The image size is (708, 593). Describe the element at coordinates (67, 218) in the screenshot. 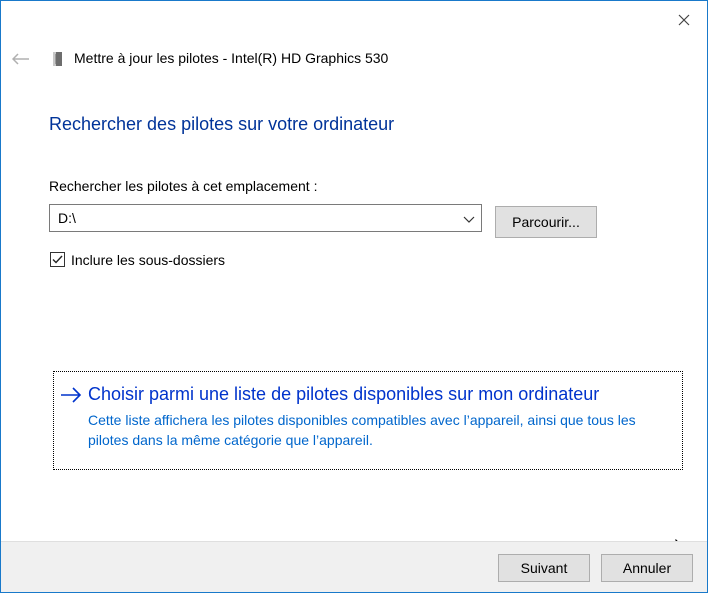

I see `location-value: D:\` at that location.